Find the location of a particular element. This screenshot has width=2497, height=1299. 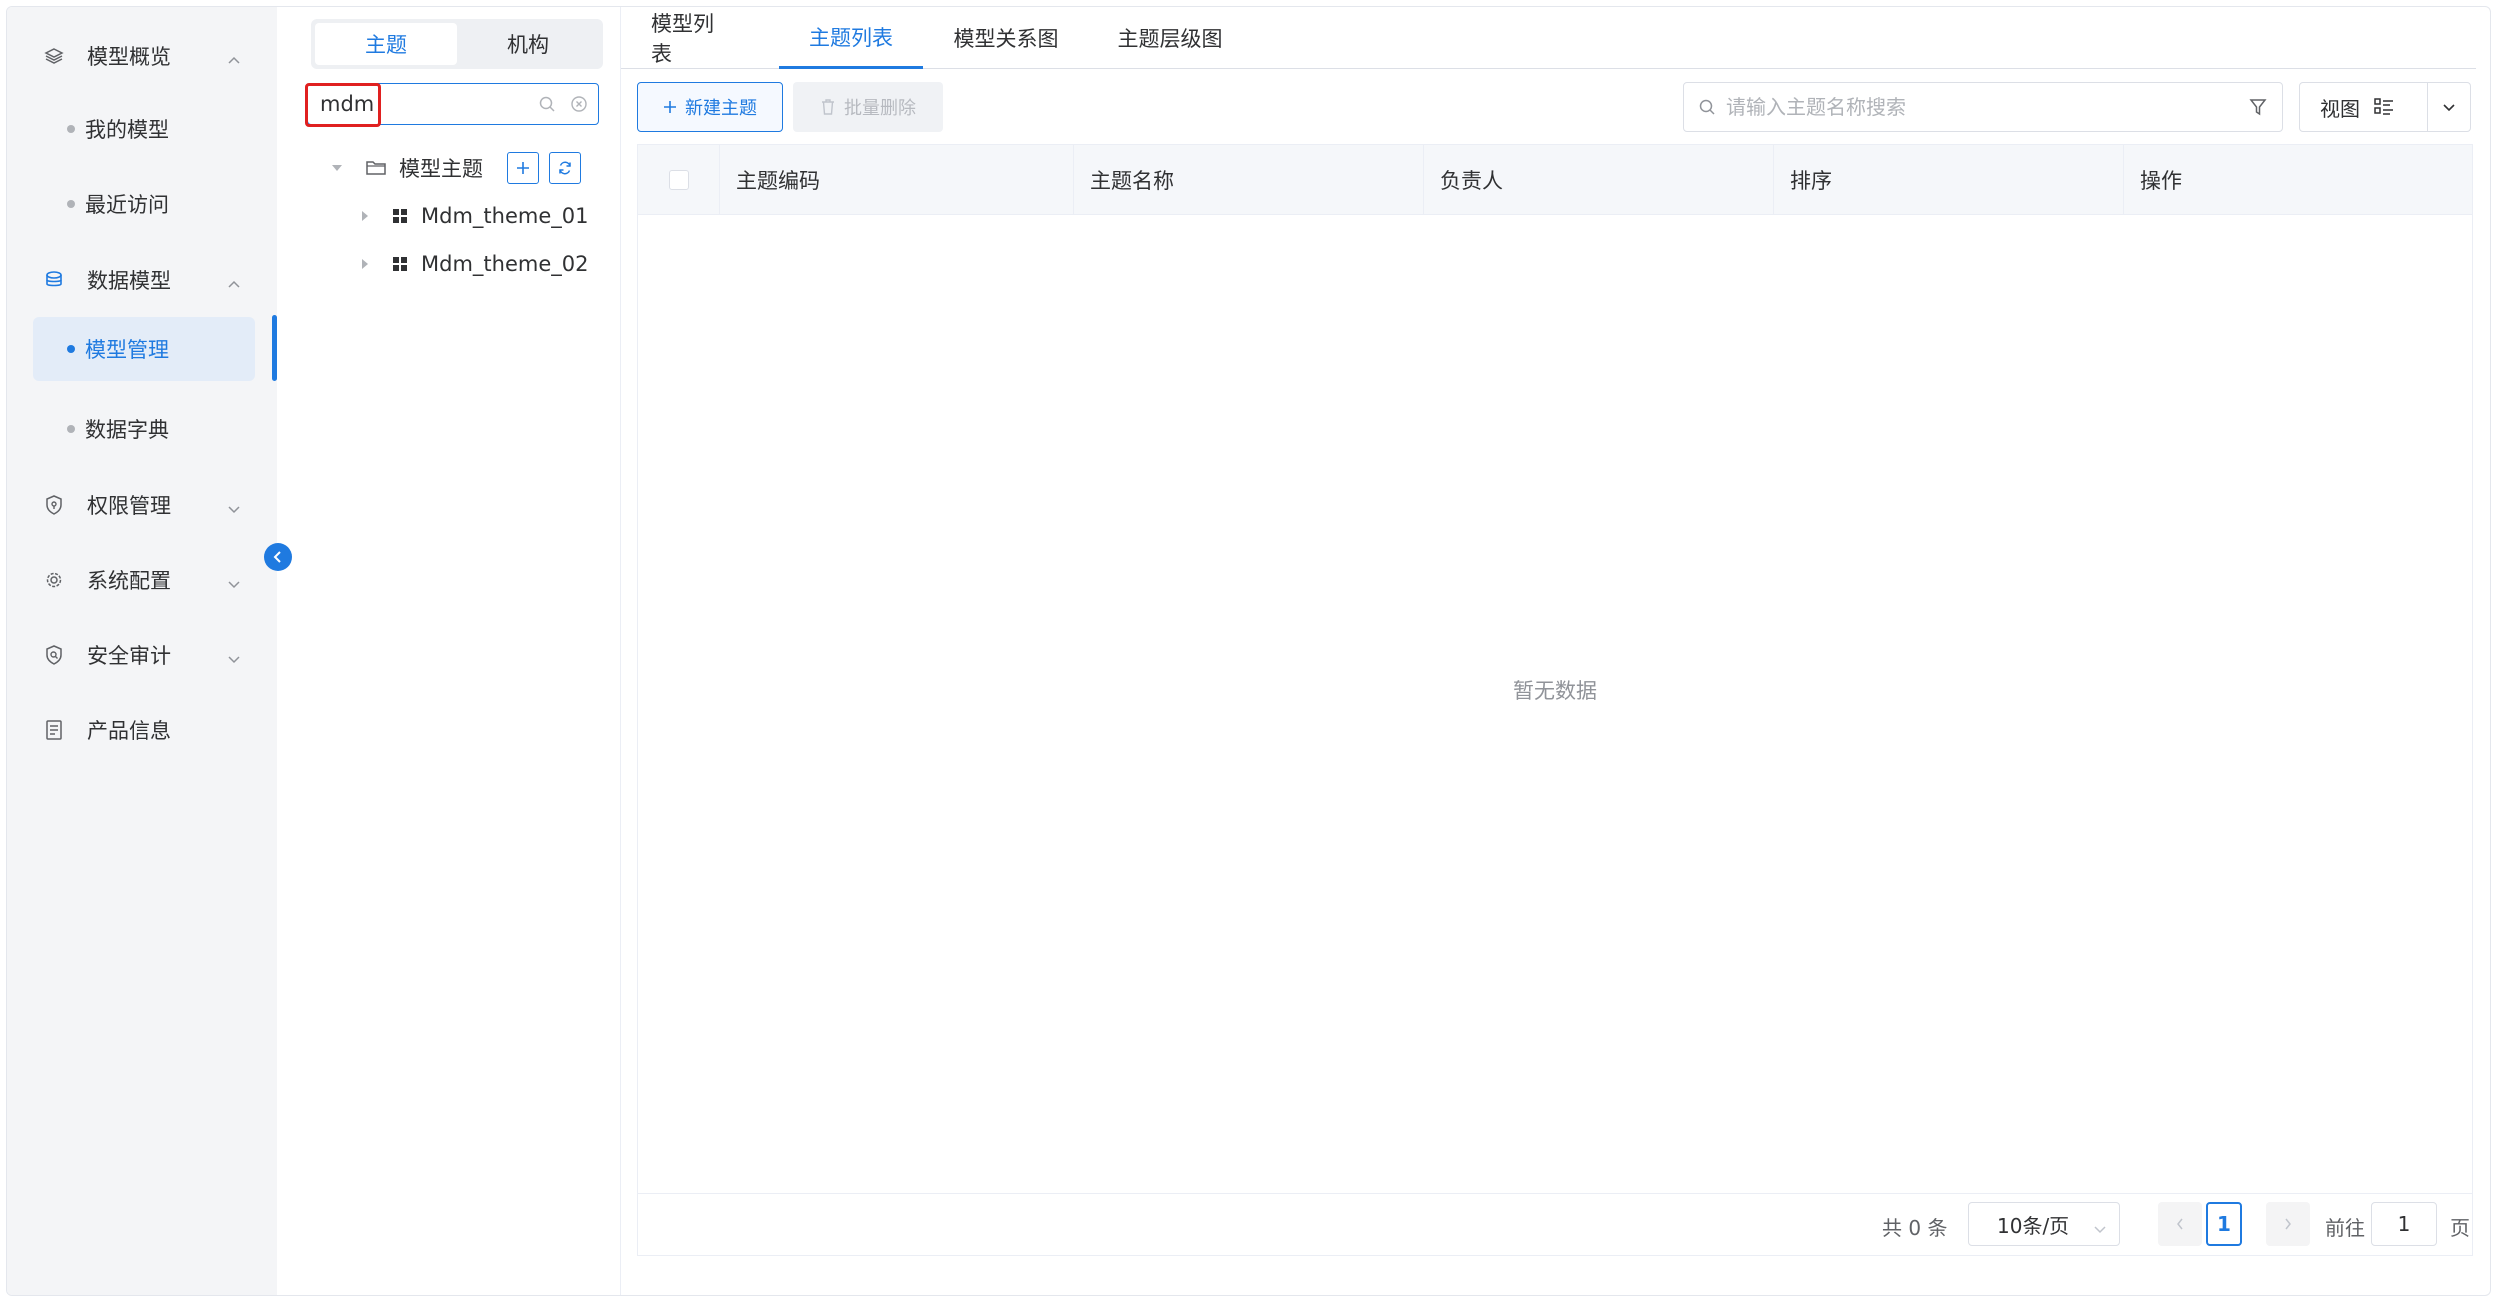

select-all-checkbox is located at coordinates (678, 180).